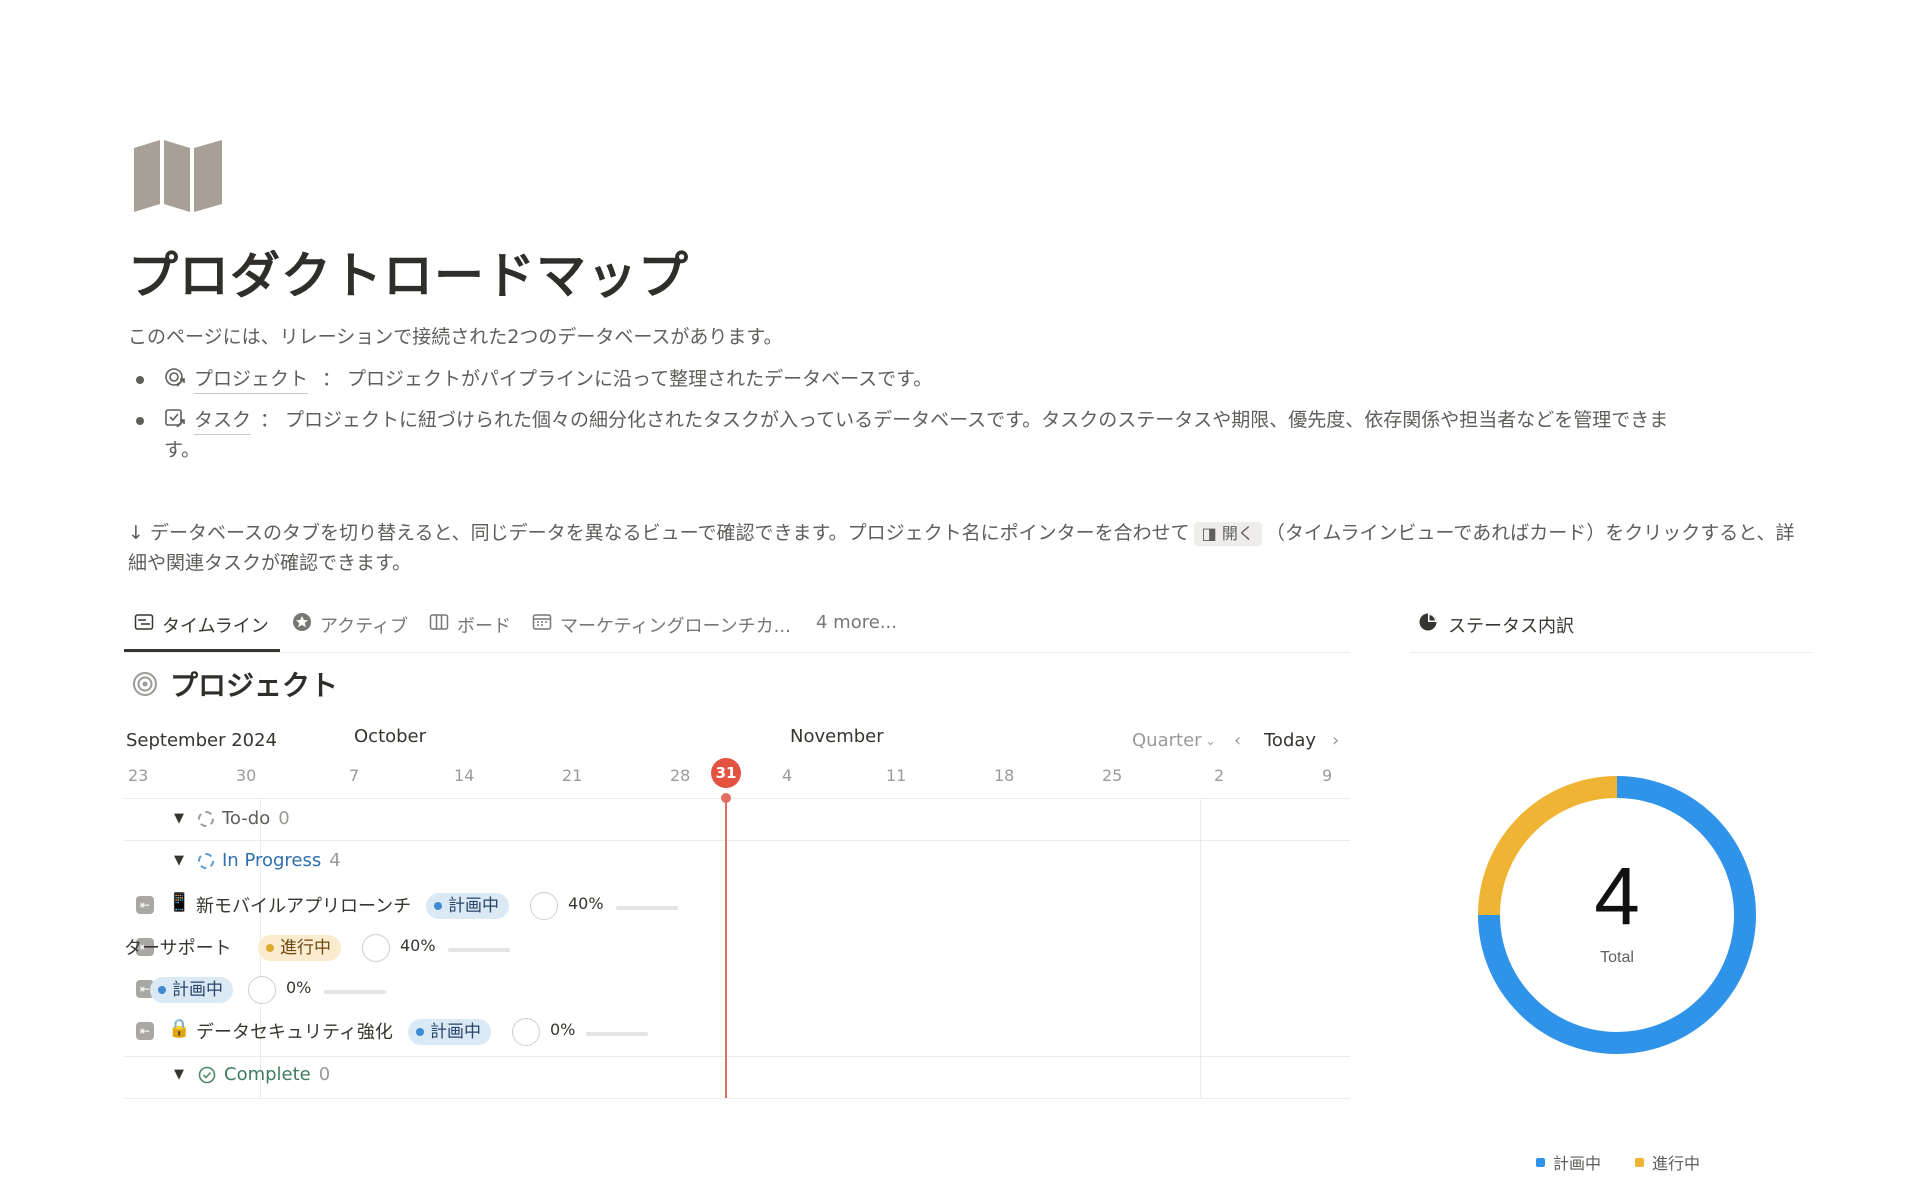 The width and height of the screenshot is (1920, 1199). Describe the element at coordinates (182, 450) in the screenshot. I see `bullet-text-continued: す。` at that location.